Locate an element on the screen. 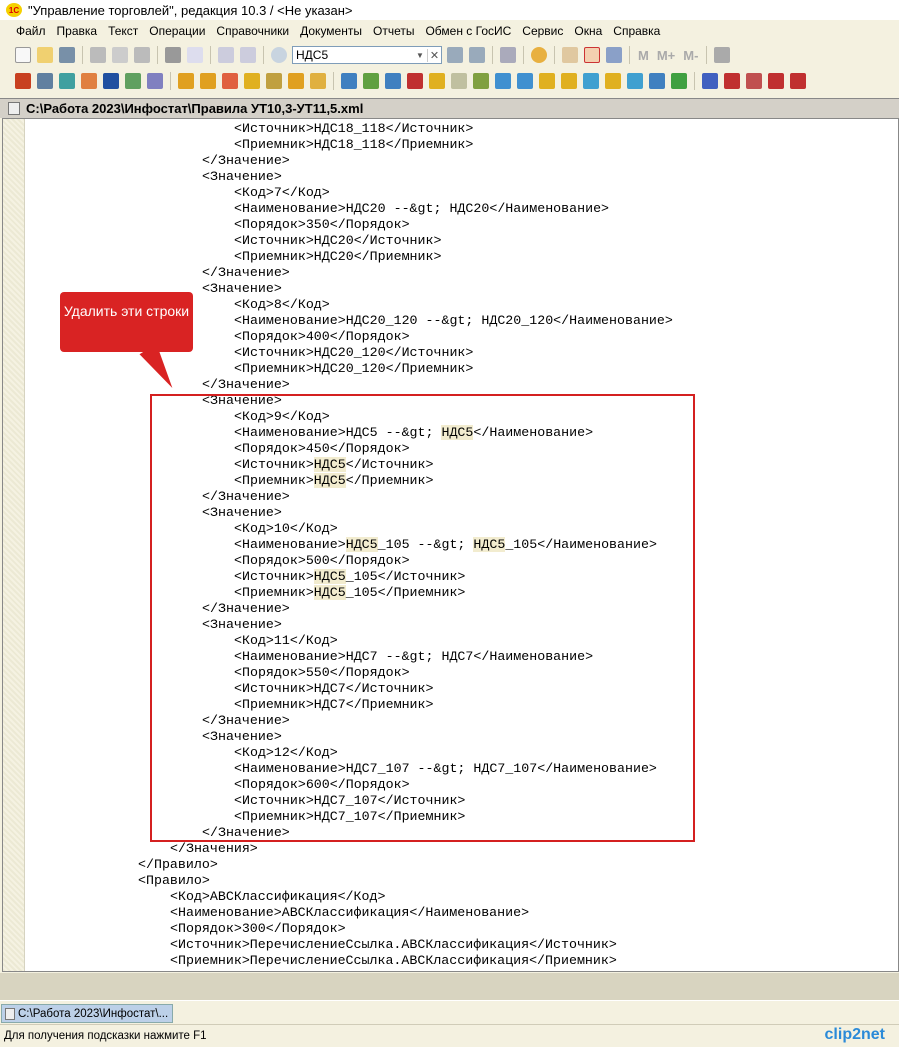  code-line: <Код>8</Код> is located at coordinates (282, 305).